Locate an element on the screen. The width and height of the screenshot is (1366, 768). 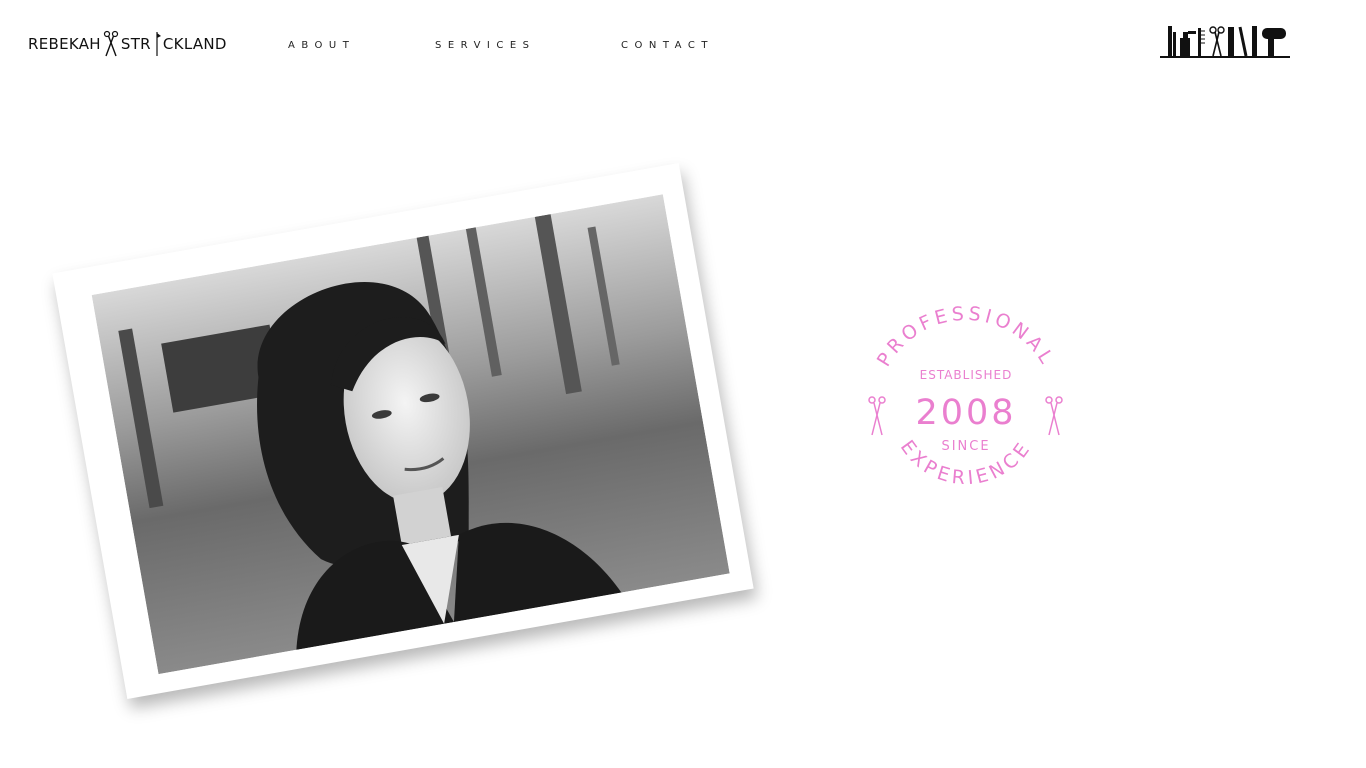
nav-about: ABOUT is located at coordinates (321, 45).